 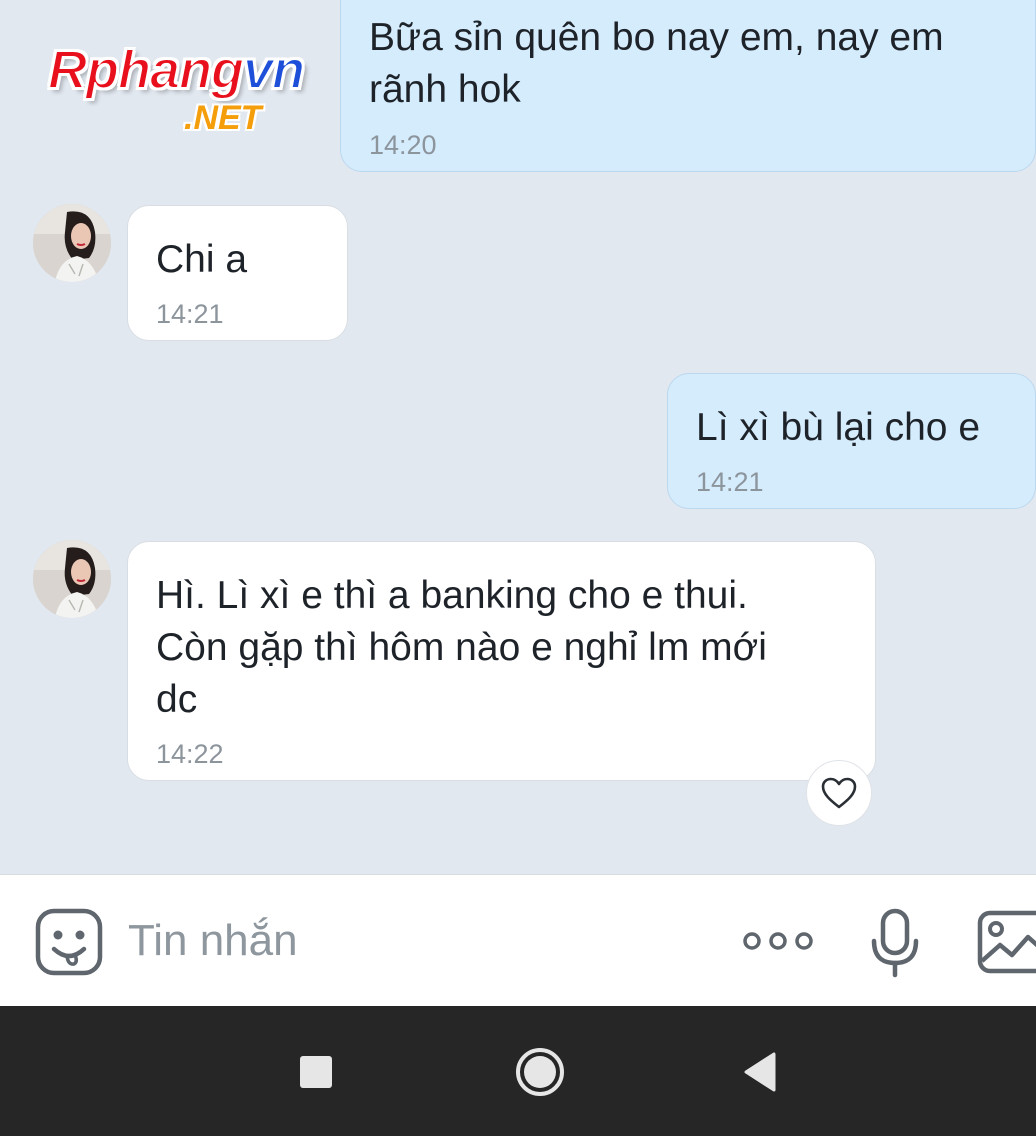 What do you see at coordinates (656, 63) in the screenshot?
I see `message-text: Bữa sỉn quên bo nay em, nay em rãnh hok` at bounding box center [656, 63].